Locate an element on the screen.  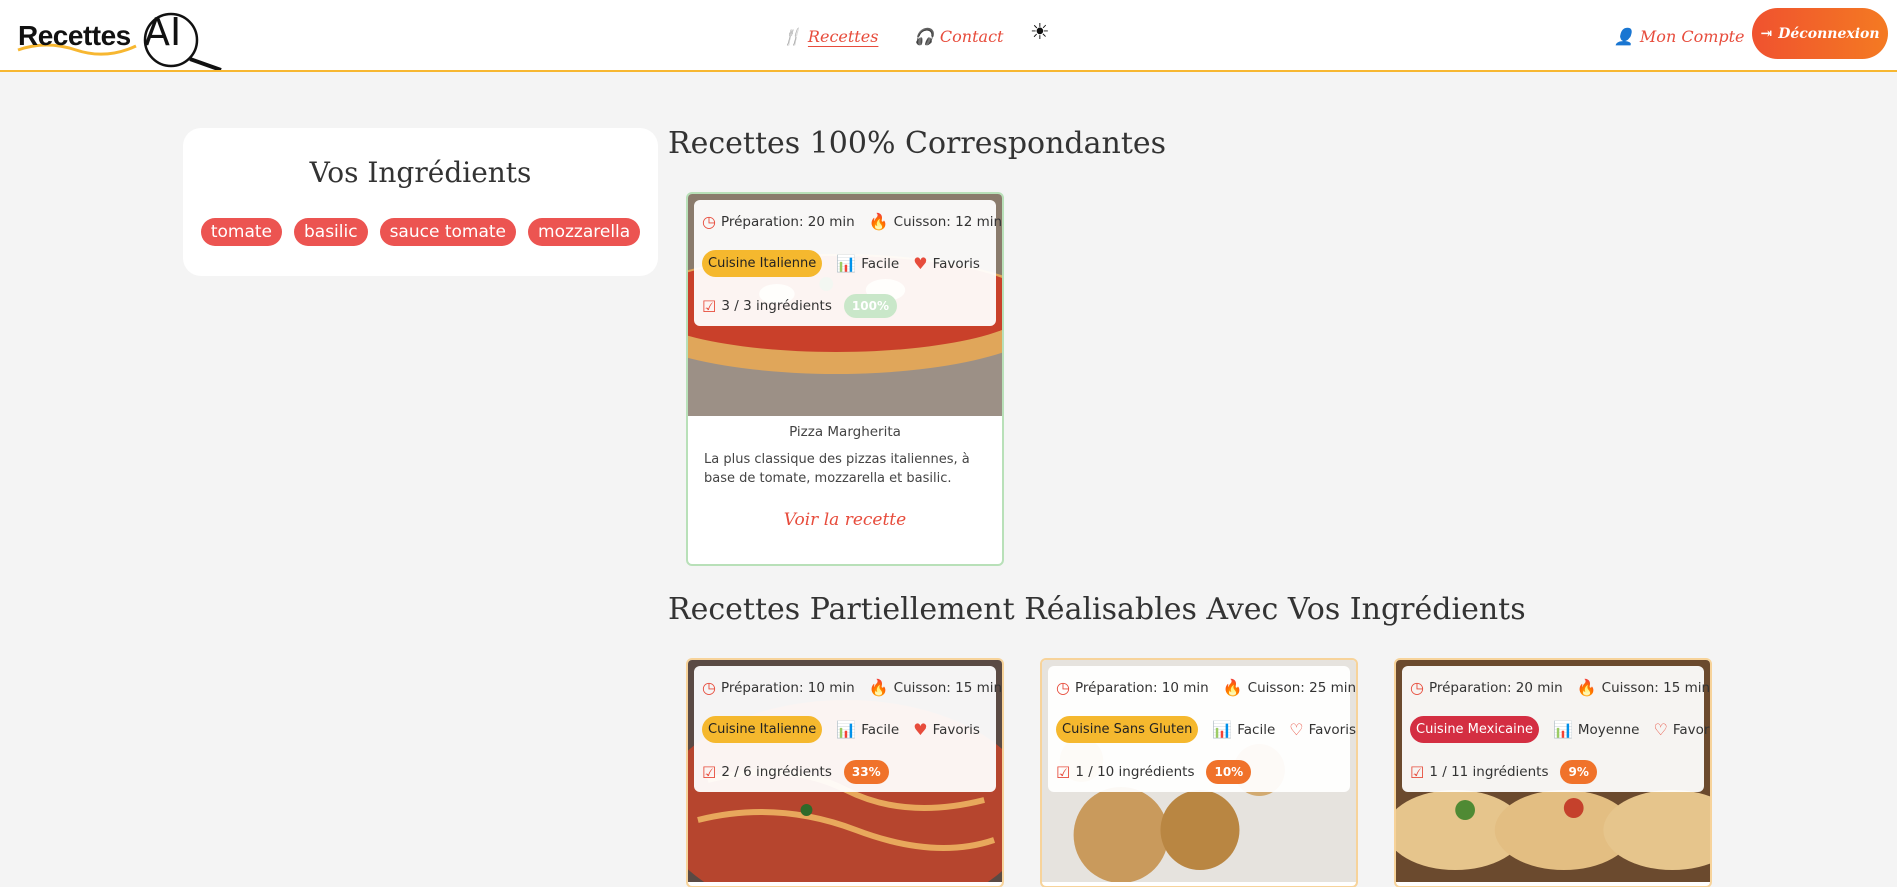
ingredient-chip: tomate is located at coordinates (241, 232).